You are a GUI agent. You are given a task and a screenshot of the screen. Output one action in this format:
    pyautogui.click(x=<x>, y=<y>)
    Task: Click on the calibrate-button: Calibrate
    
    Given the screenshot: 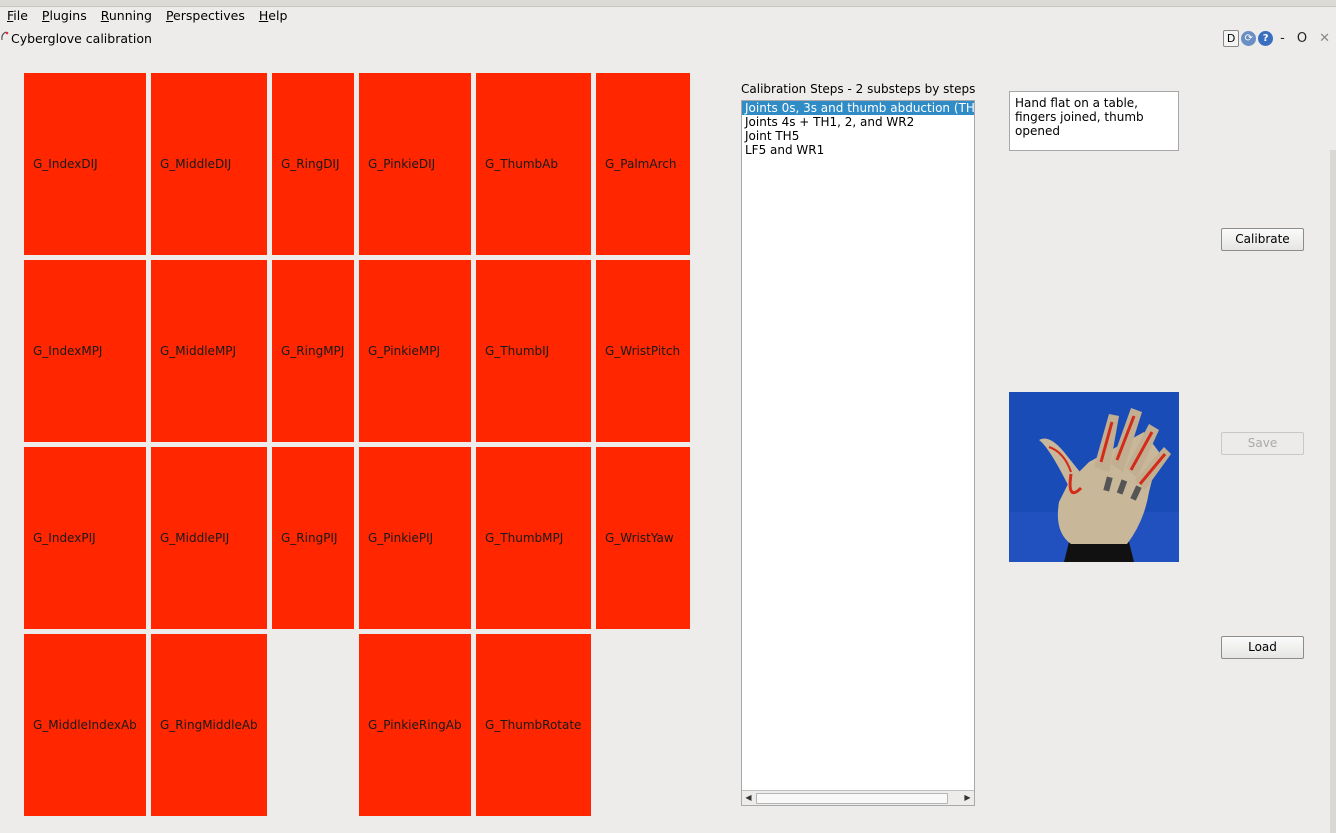 What is the action you would take?
    pyautogui.click(x=1262, y=239)
    